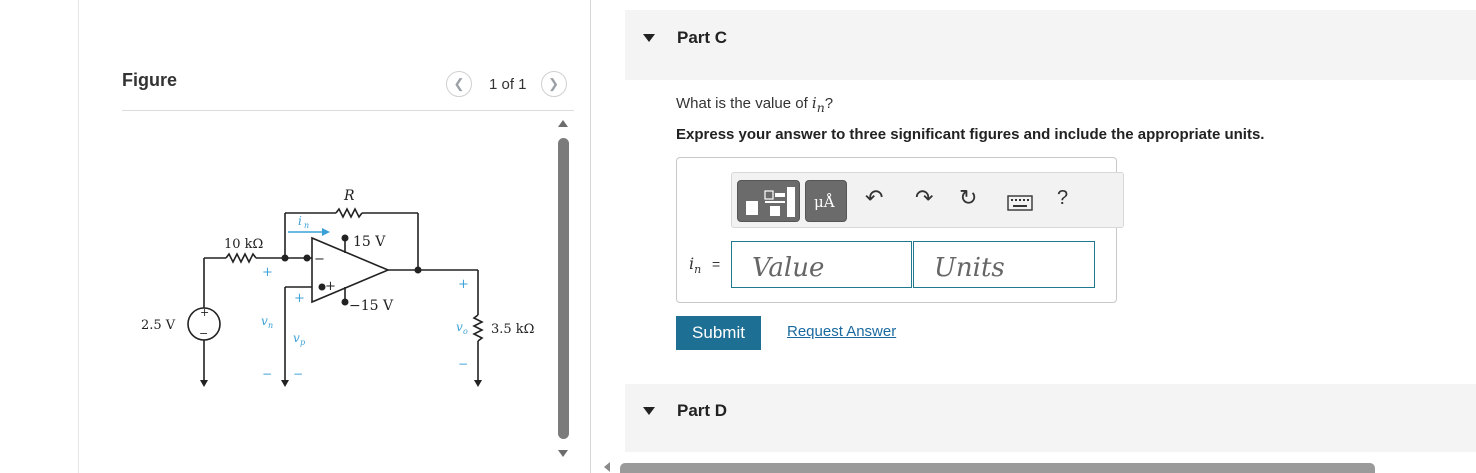 The height and width of the screenshot is (473, 1476). I want to click on next-figure-button: ❯, so click(553, 84).